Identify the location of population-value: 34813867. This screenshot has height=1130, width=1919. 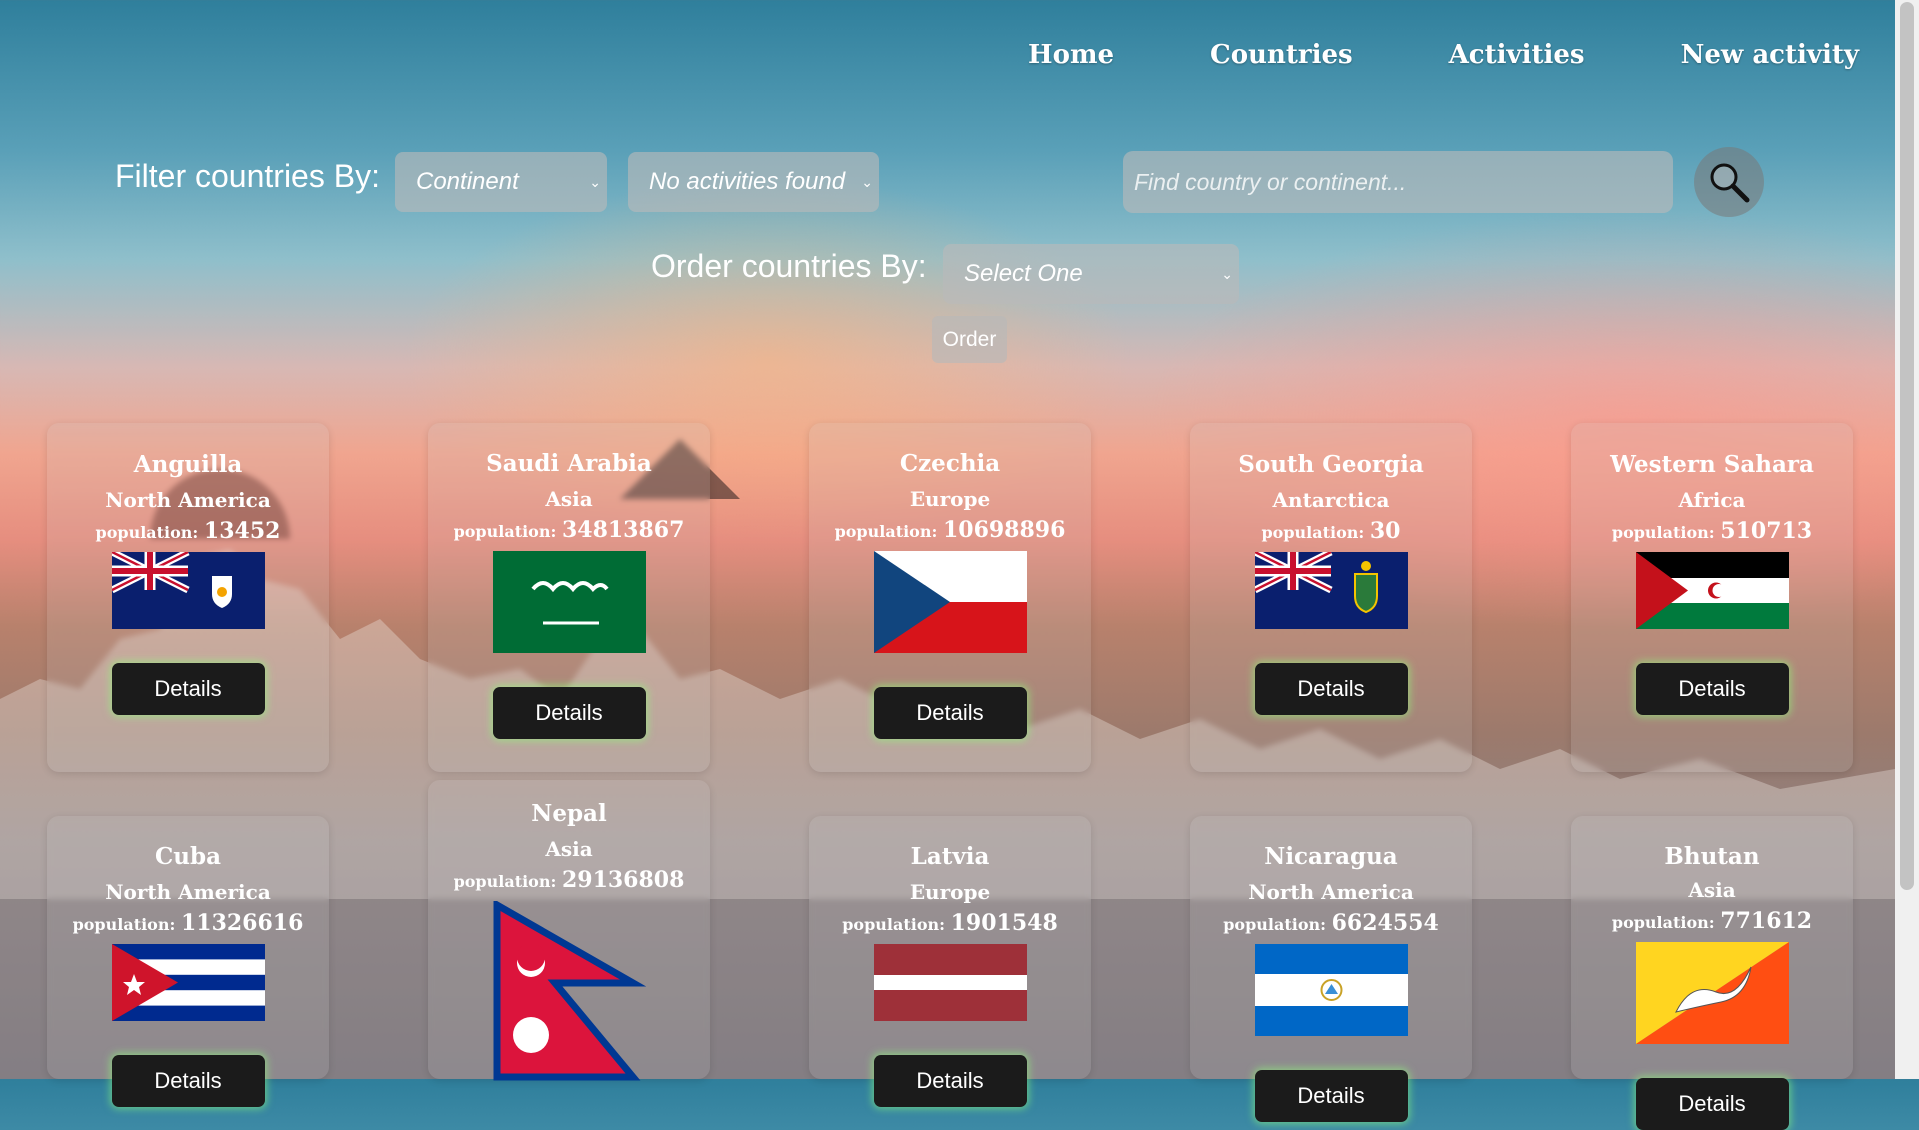
(623, 530).